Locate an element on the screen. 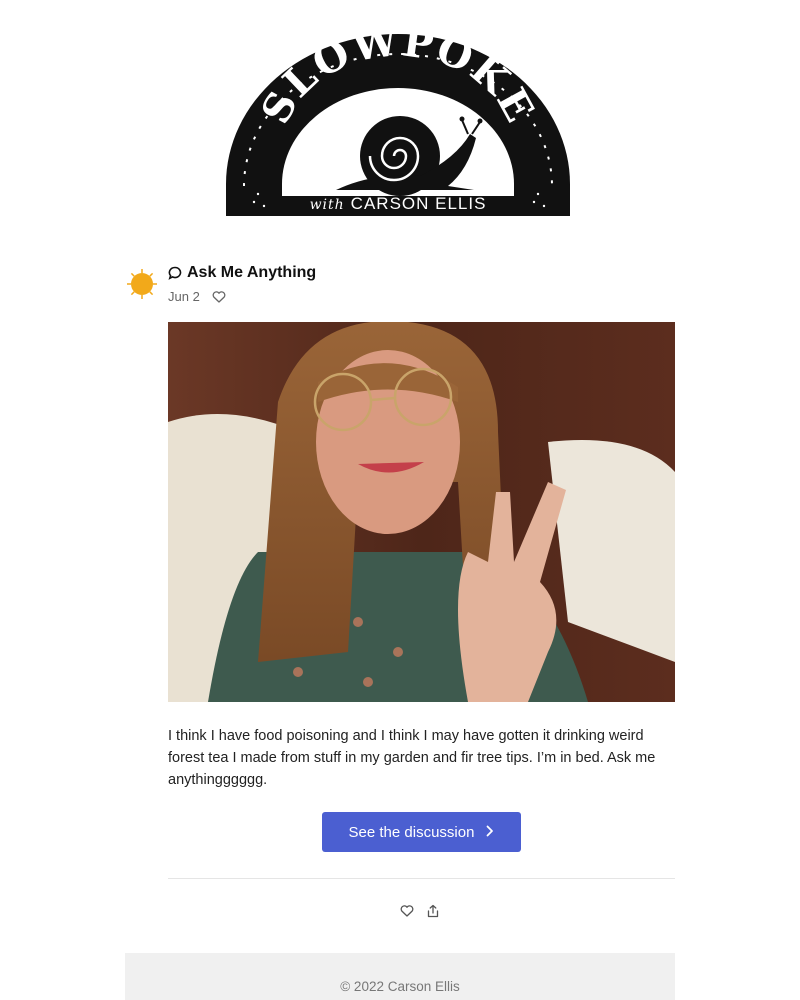  post-title-link: Ask Me Anything is located at coordinates (242, 273).